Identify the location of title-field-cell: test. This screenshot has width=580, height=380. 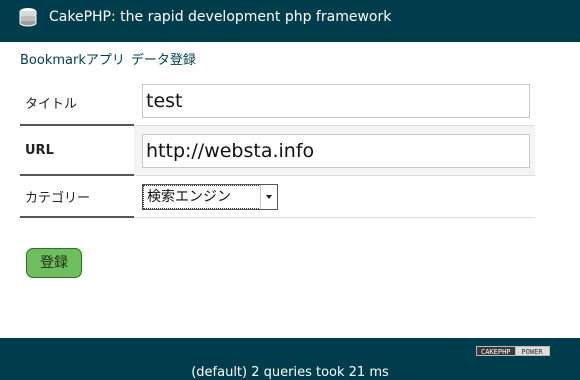
(334, 103).